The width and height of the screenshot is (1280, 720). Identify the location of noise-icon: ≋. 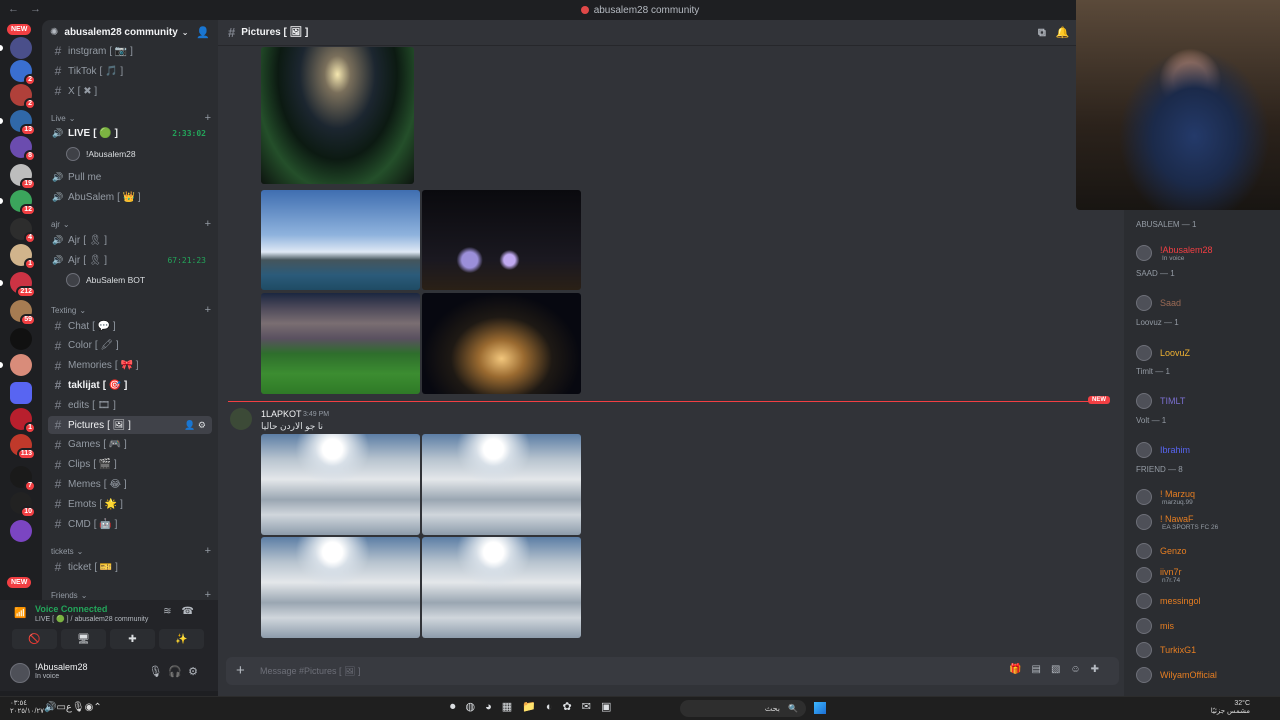
(172, 611).